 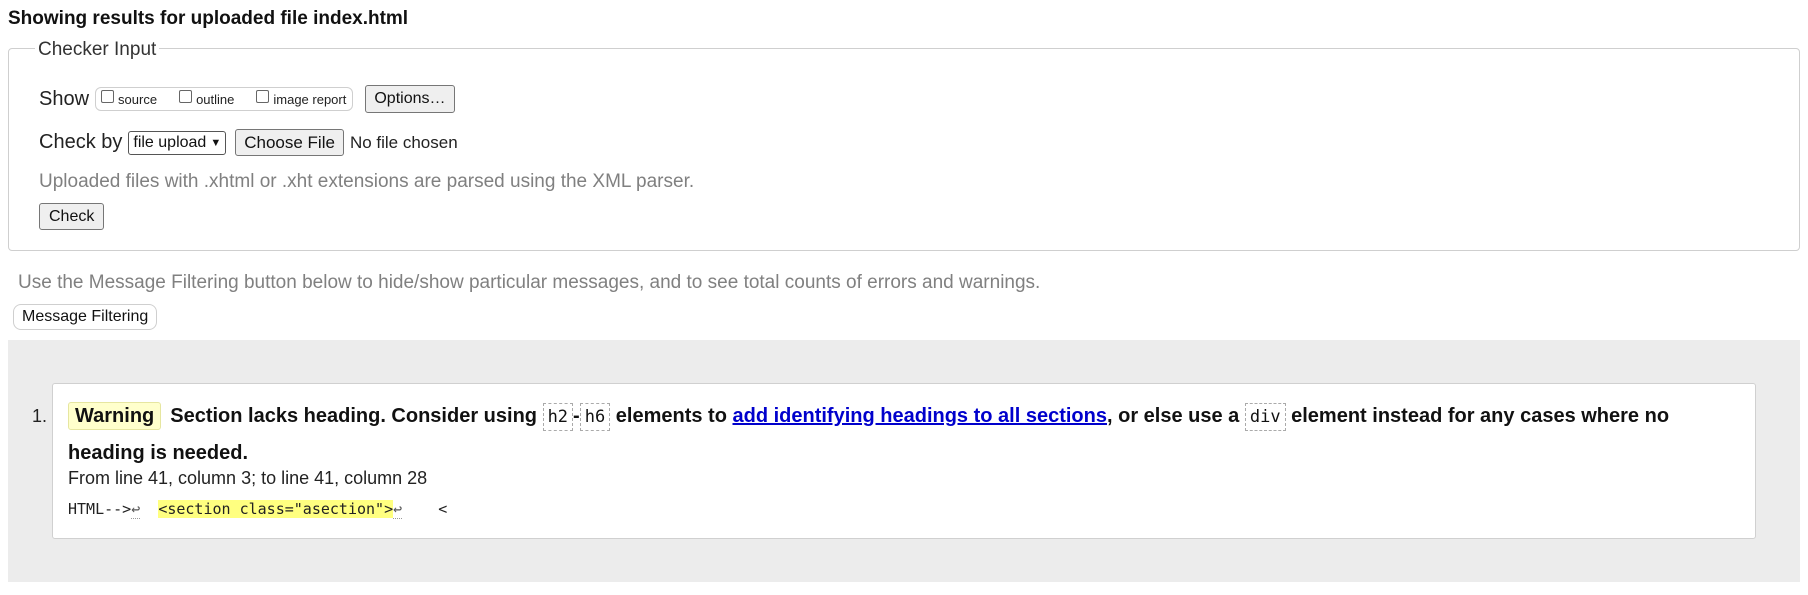 I want to click on source-extract: HTML-->↩ <section class="asection">↩ <, so click(x=258, y=509).